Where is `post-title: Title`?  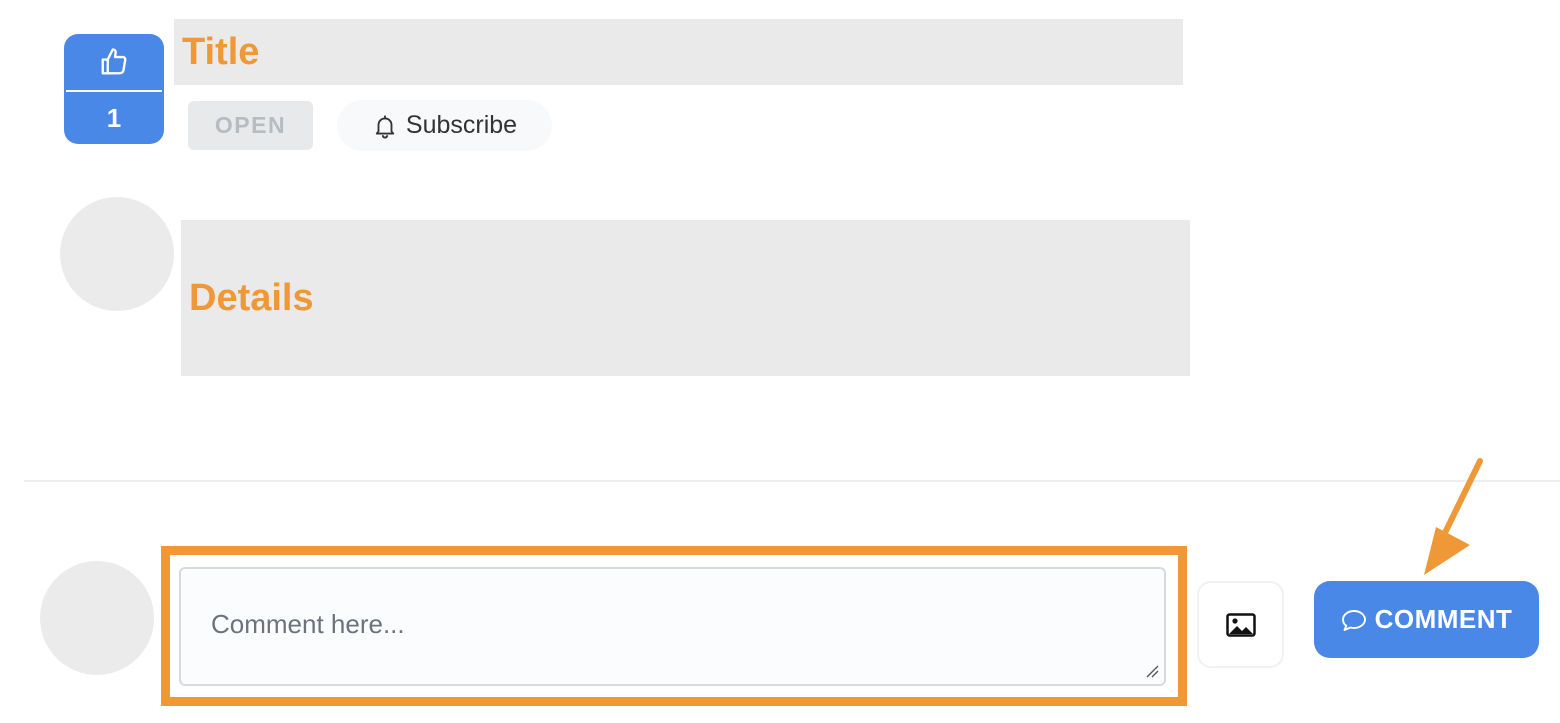
post-title: Title is located at coordinates (221, 51).